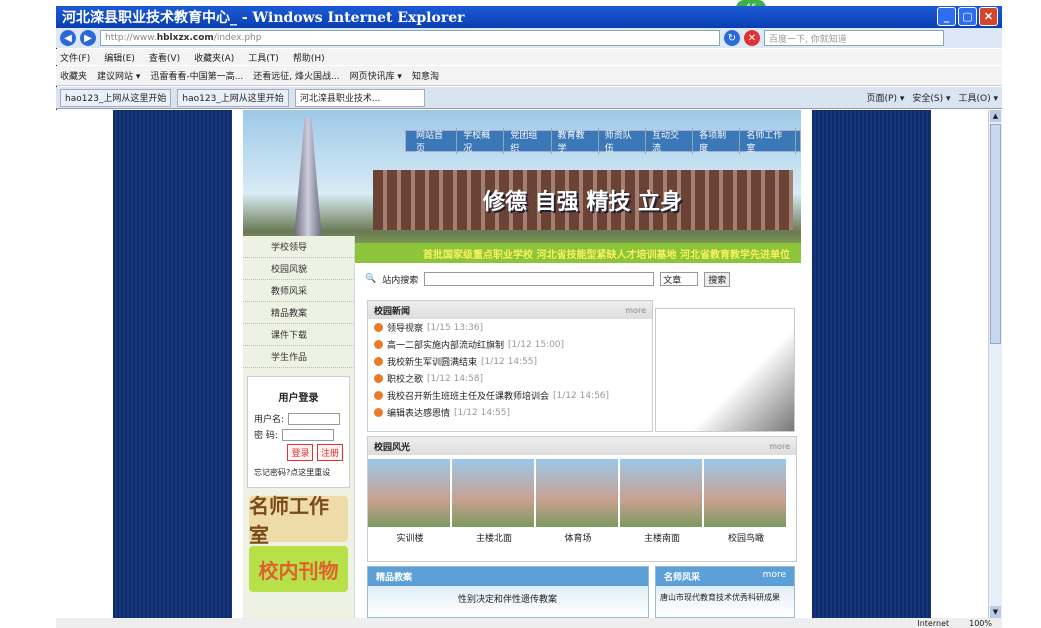 Image resolution: width=1041 pixels, height=628 pixels. What do you see at coordinates (529, 57) in the screenshot?
I see `menu-bar: 文件(F) 编辑(E) 查看(V) 收藏夹(A) 工具(T) 帮助(H)` at bounding box center [529, 57].